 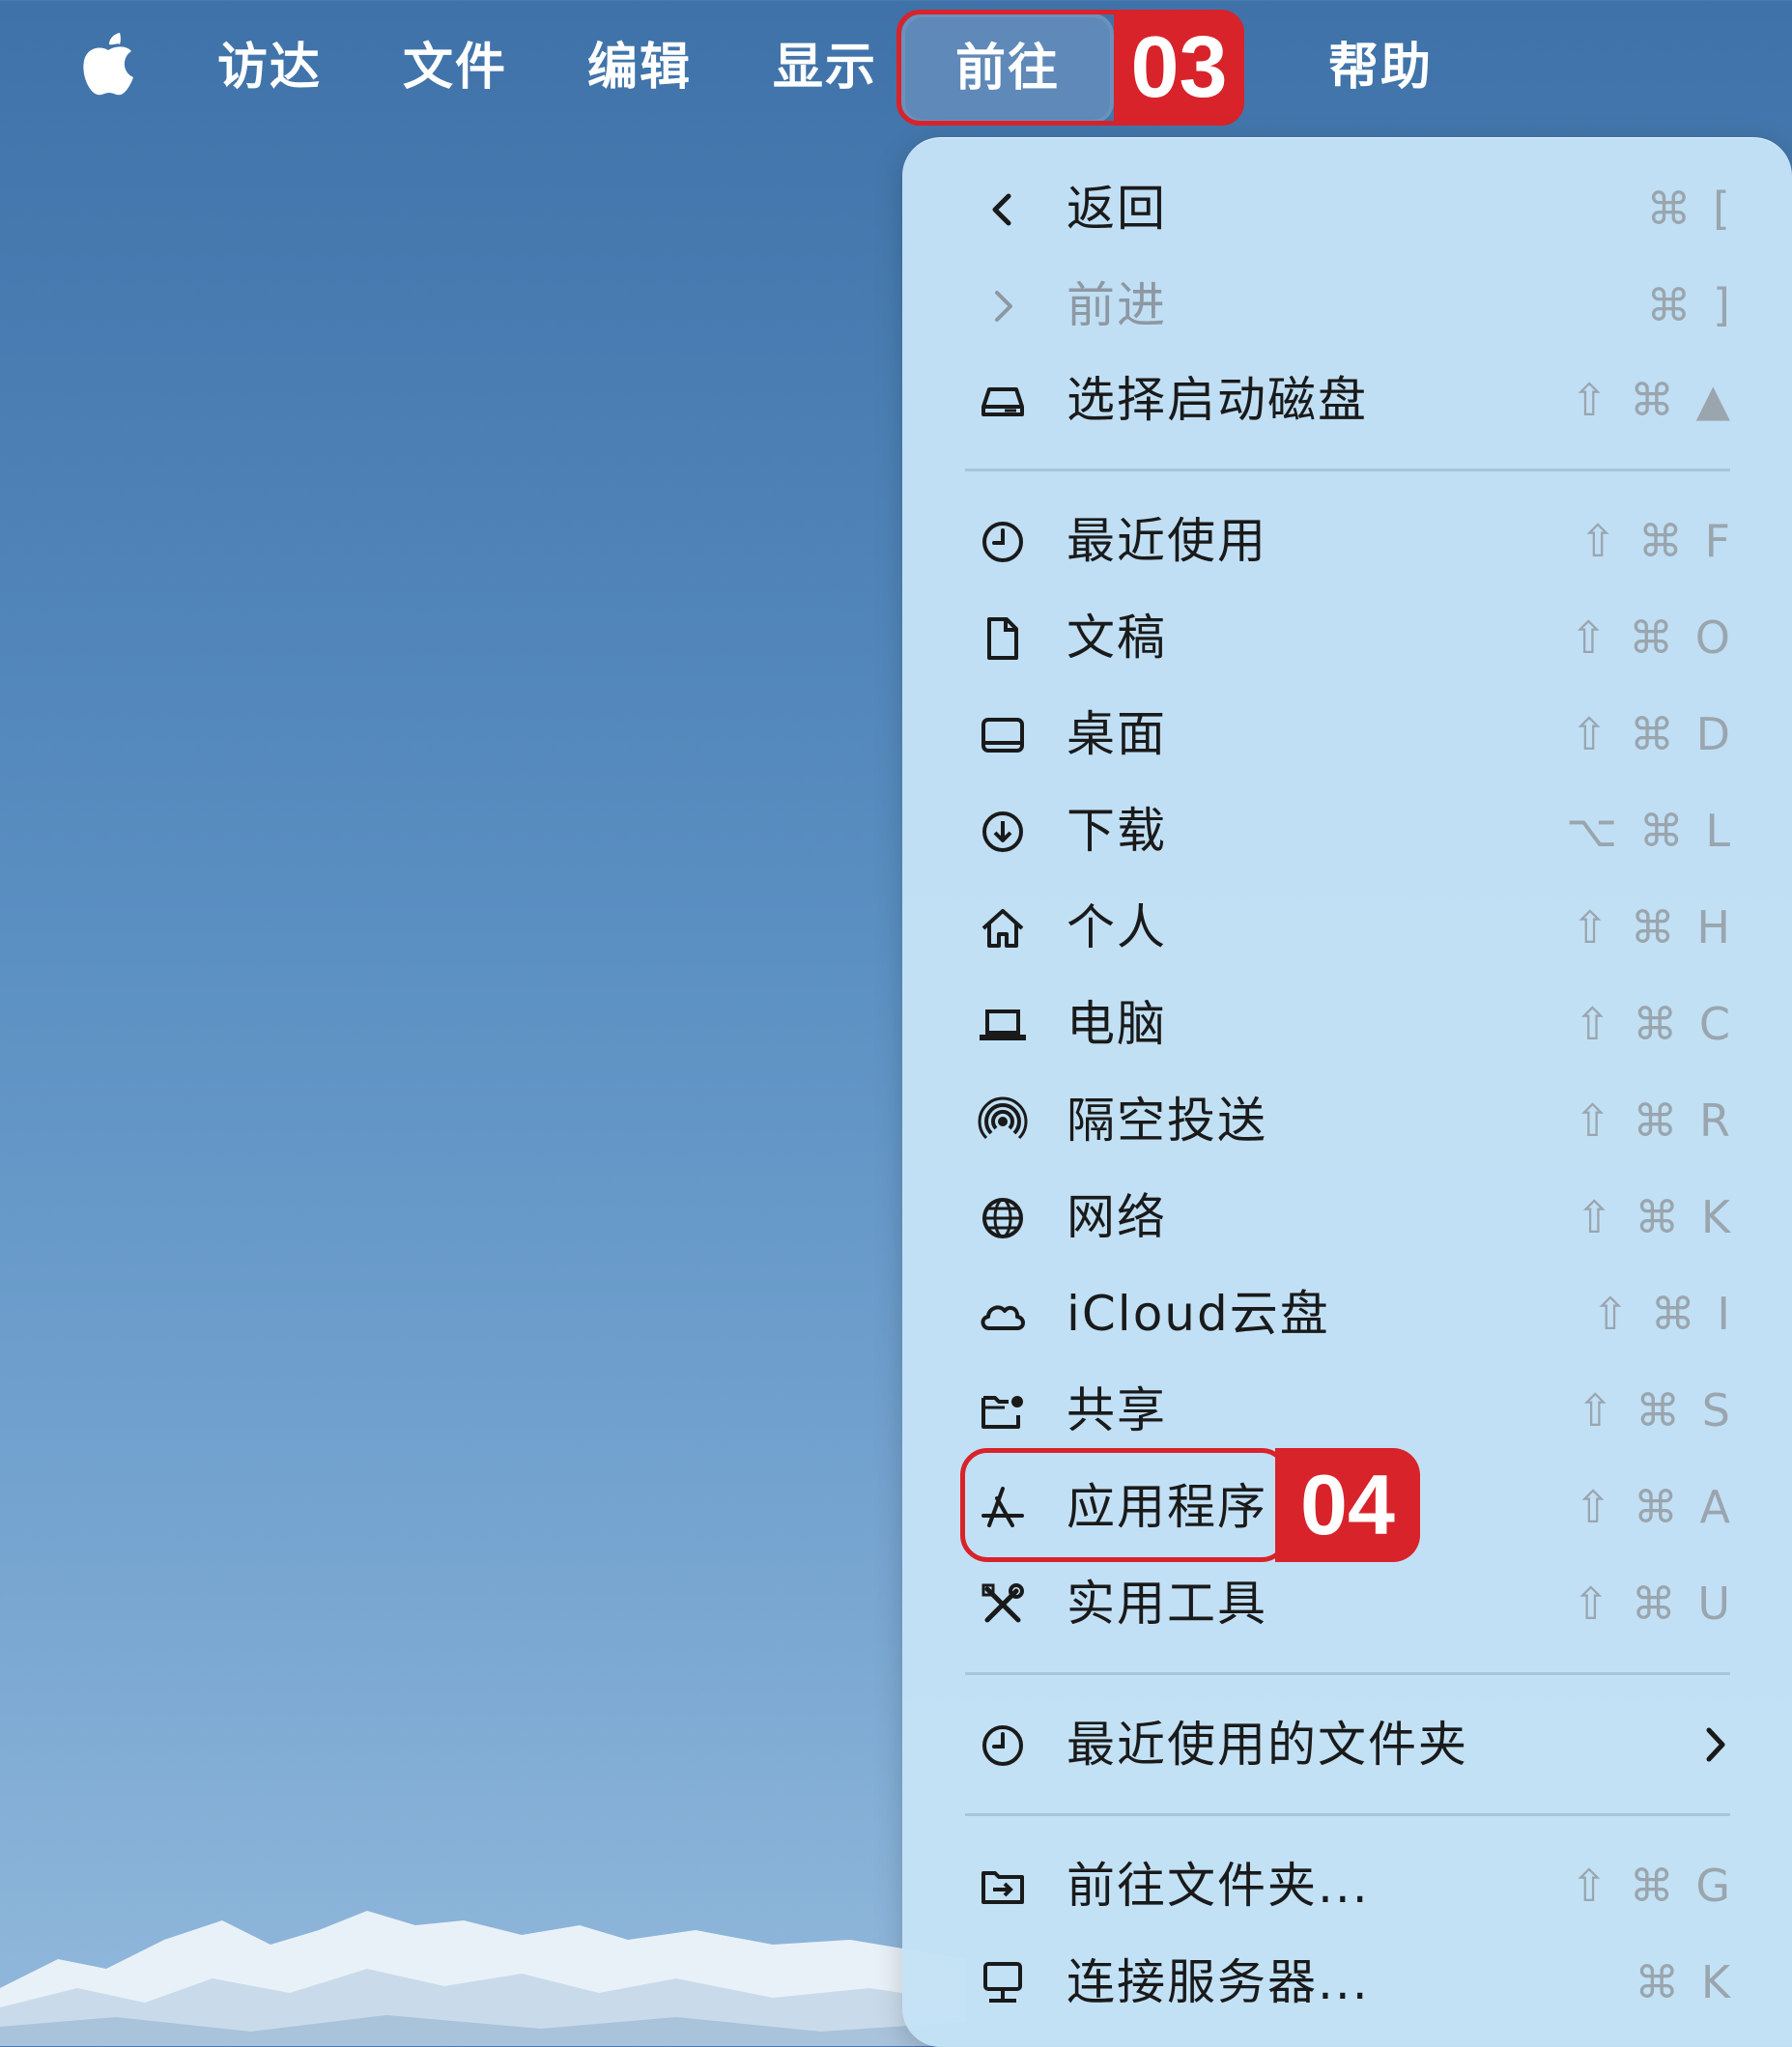 I want to click on menu-item-shortcut: ⌘ K, so click(x=1684, y=1982).